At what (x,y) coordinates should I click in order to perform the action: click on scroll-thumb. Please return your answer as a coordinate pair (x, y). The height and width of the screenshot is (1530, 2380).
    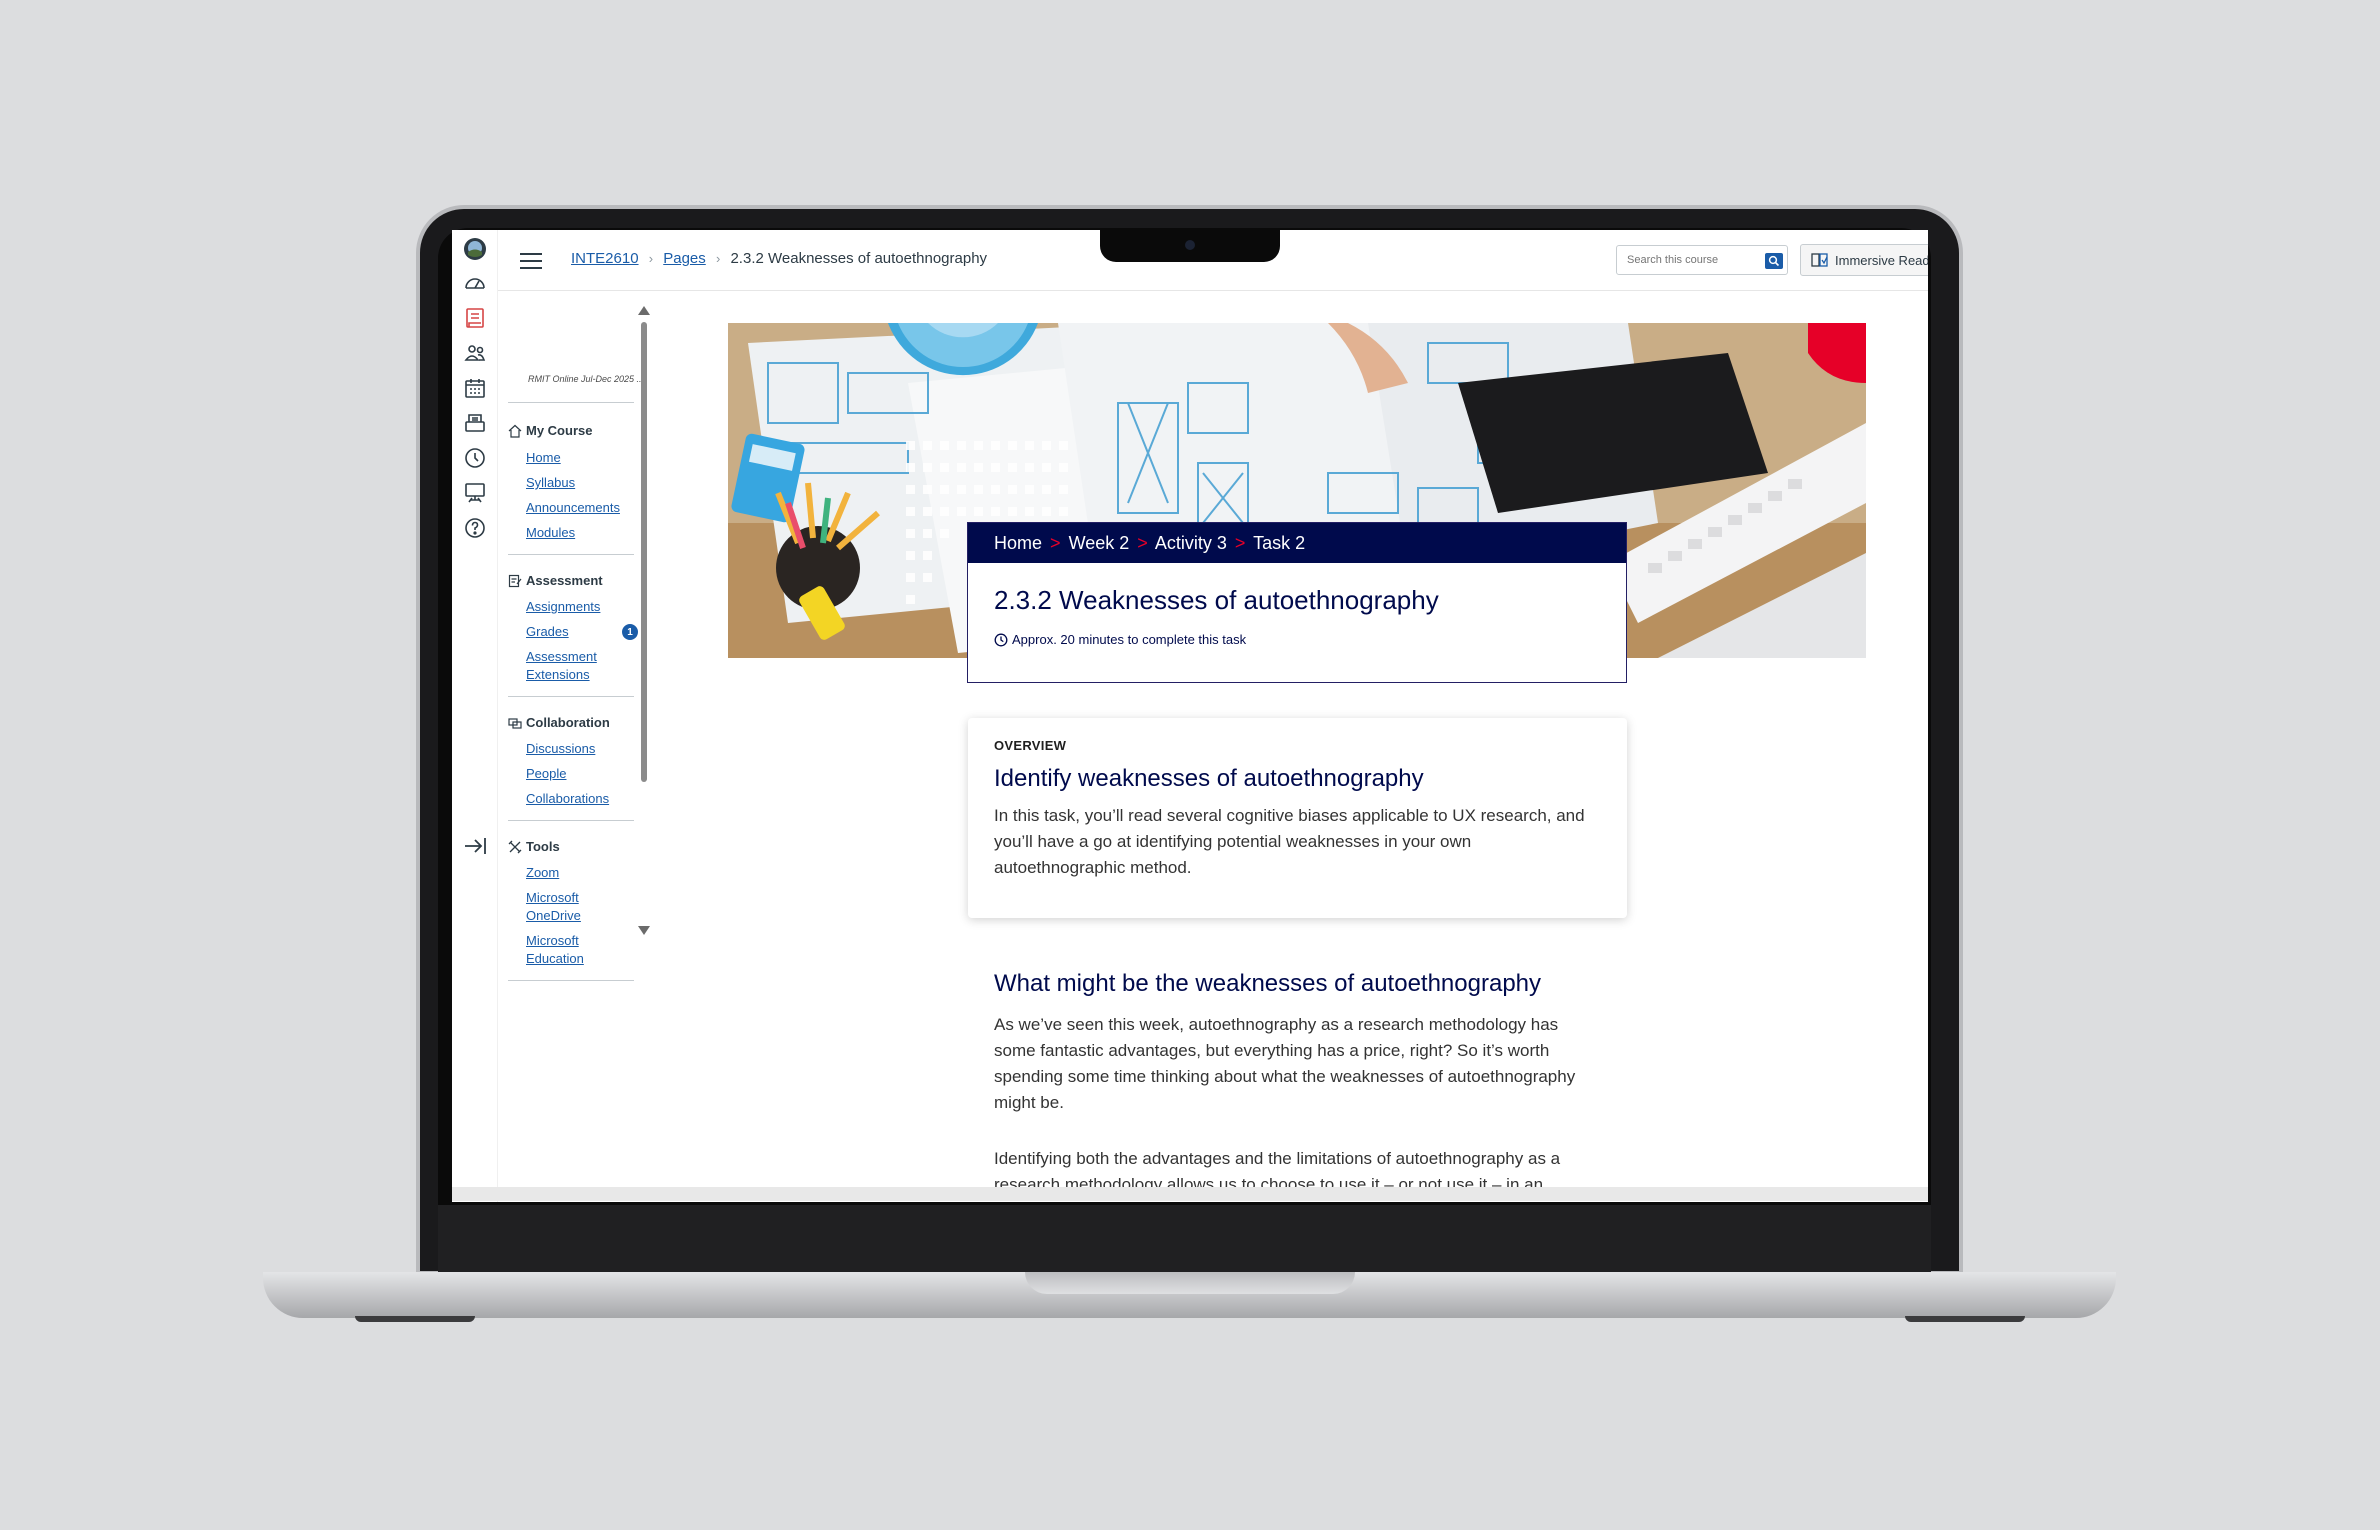
    Looking at the image, I should click on (644, 552).